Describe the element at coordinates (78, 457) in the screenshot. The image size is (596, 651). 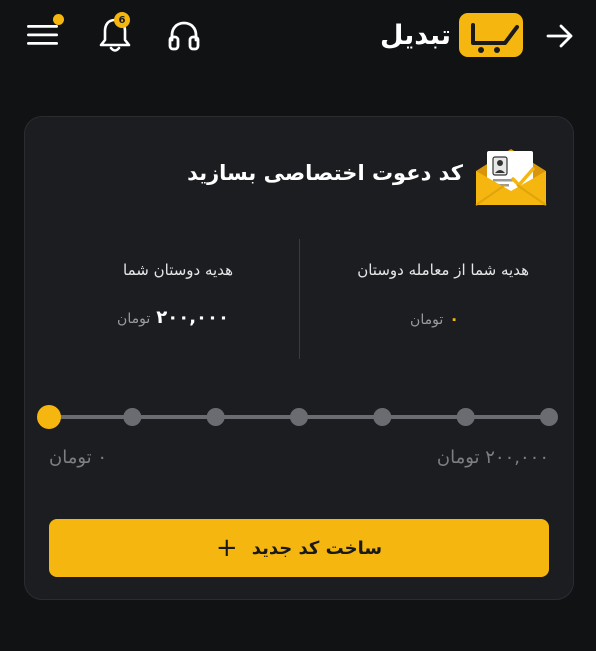
I see `progress-min-label: ۰ تومان` at that location.